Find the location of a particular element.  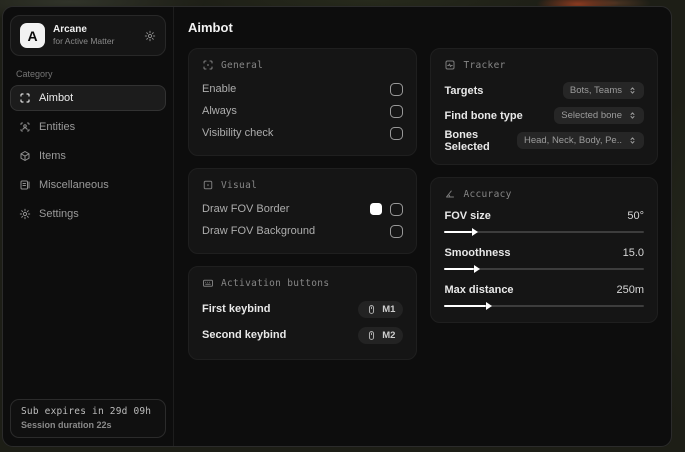

fov-size-label: FOV size is located at coordinates (467, 216).